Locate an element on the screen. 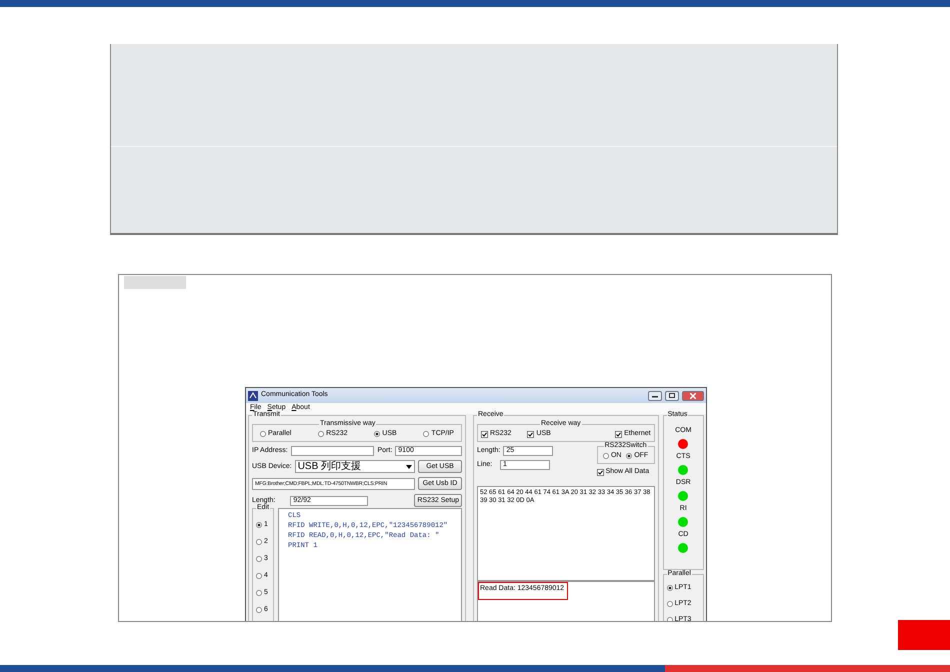 This screenshot has width=950, height=672. ip-address-field is located at coordinates (332, 451).